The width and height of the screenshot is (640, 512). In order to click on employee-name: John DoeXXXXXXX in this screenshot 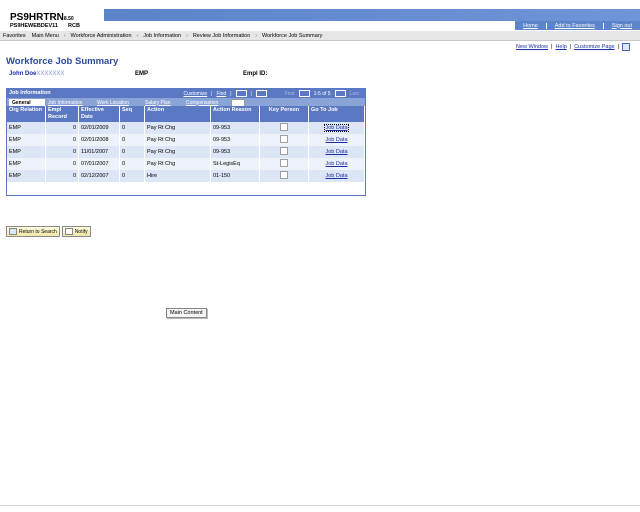, I will do `click(36, 74)`.